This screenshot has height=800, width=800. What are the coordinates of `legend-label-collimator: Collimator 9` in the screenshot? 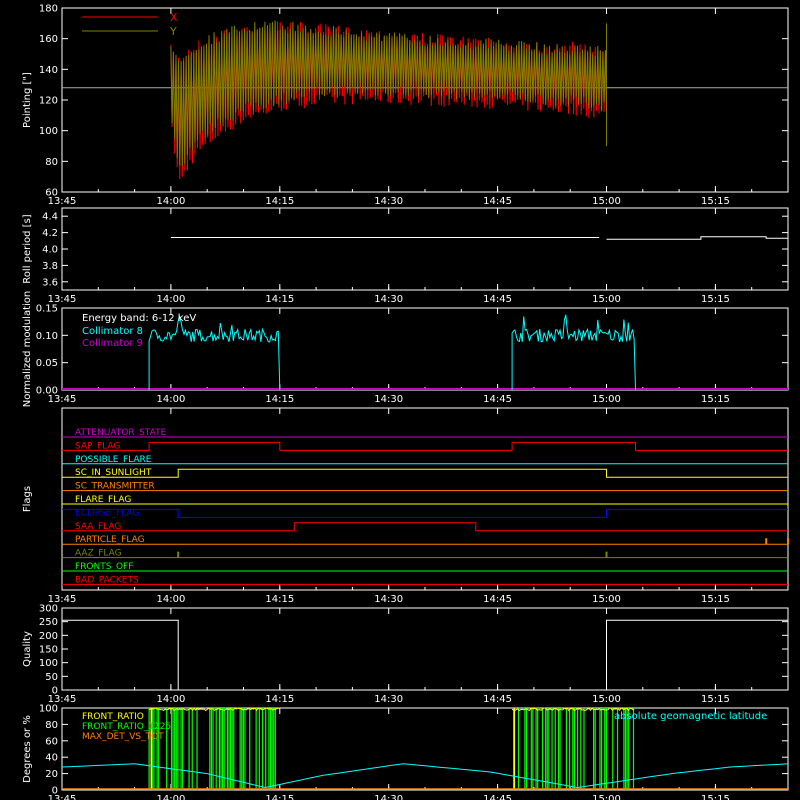 It's located at (112, 343).